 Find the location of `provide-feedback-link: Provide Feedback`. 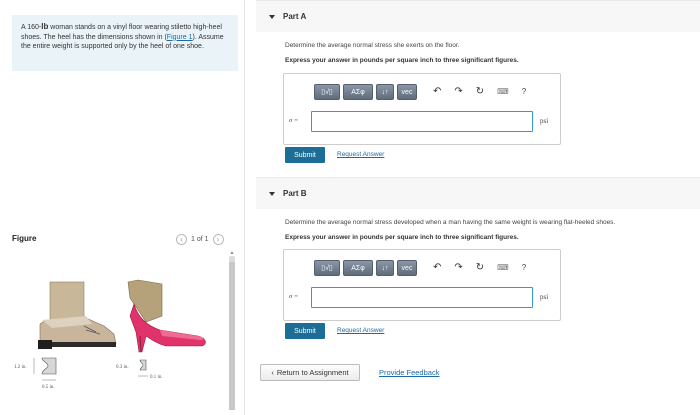

provide-feedback-link: Provide Feedback is located at coordinates (409, 372).